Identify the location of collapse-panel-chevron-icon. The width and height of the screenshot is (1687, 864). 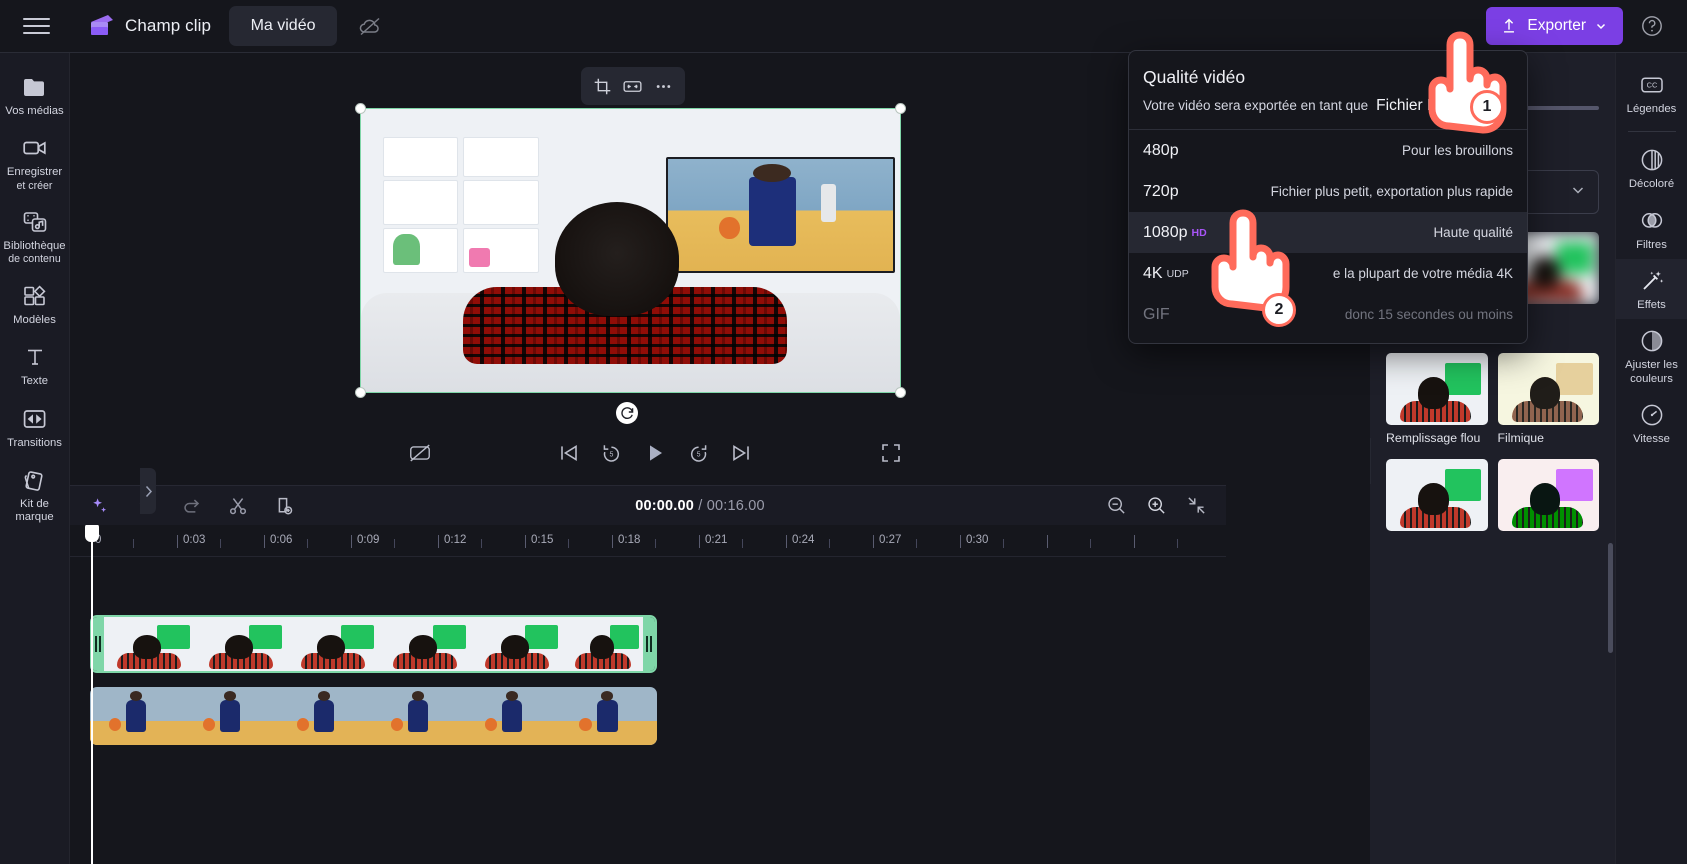
(1370, 461).